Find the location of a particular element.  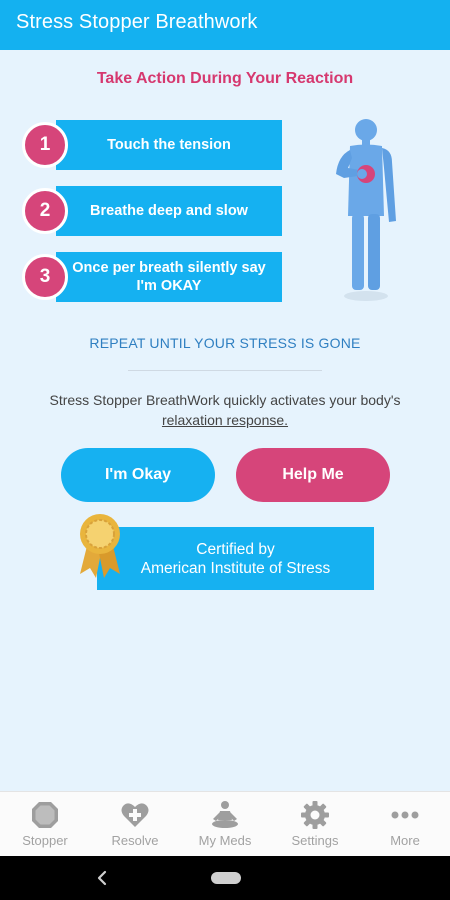

gear-icon is located at coordinates (315, 815).